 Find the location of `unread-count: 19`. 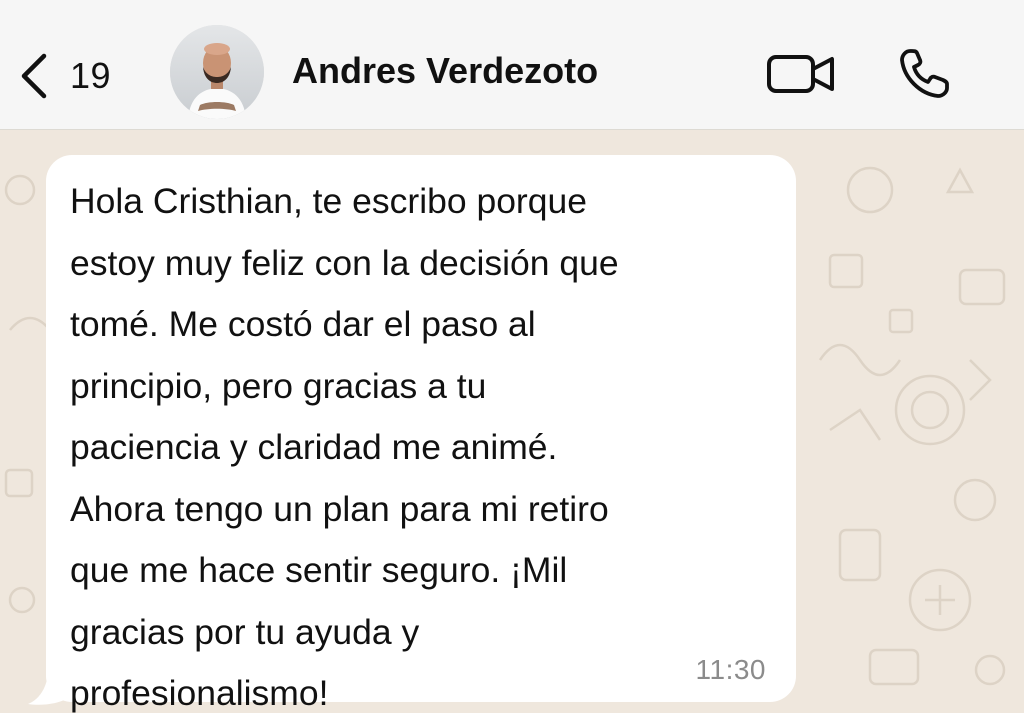

unread-count: 19 is located at coordinates (91, 75).